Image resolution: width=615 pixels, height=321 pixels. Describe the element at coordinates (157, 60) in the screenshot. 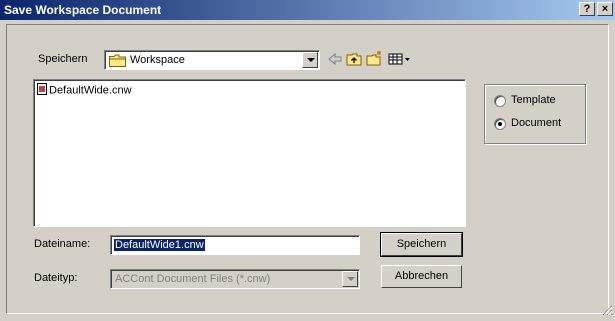

I see `location-value: Workspace` at that location.